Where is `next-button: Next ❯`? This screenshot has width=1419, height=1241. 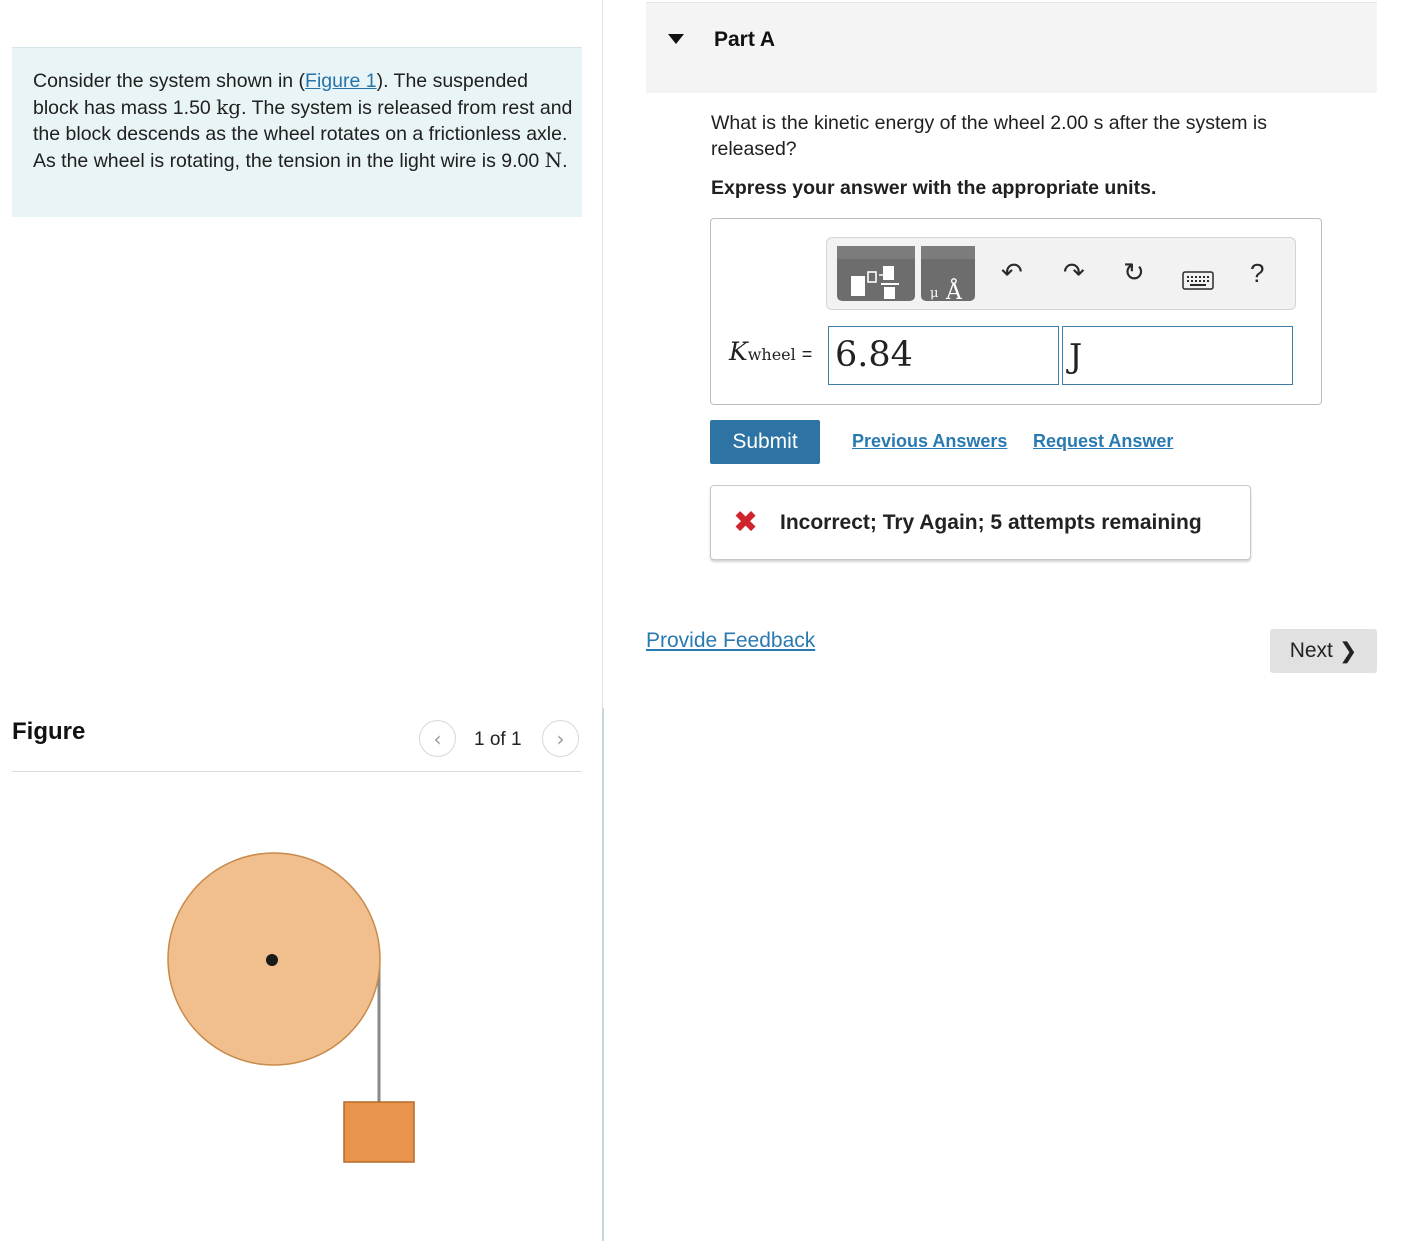 next-button: Next ❯ is located at coordinates (1323, 651).